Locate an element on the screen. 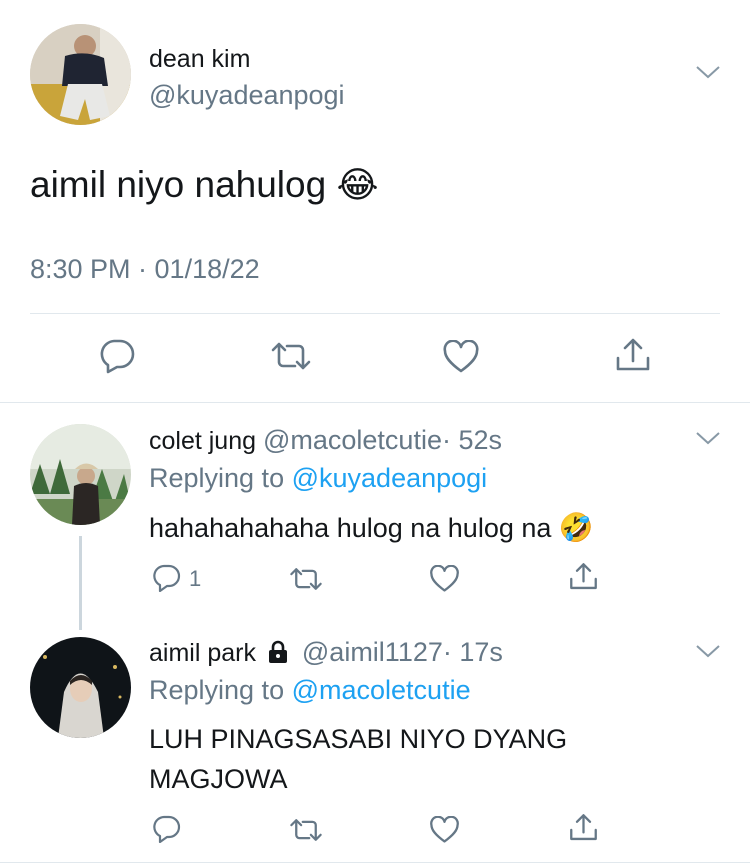  tweet-text: aimil niyo nahulog 😂 is located at coordinates (204, 185).